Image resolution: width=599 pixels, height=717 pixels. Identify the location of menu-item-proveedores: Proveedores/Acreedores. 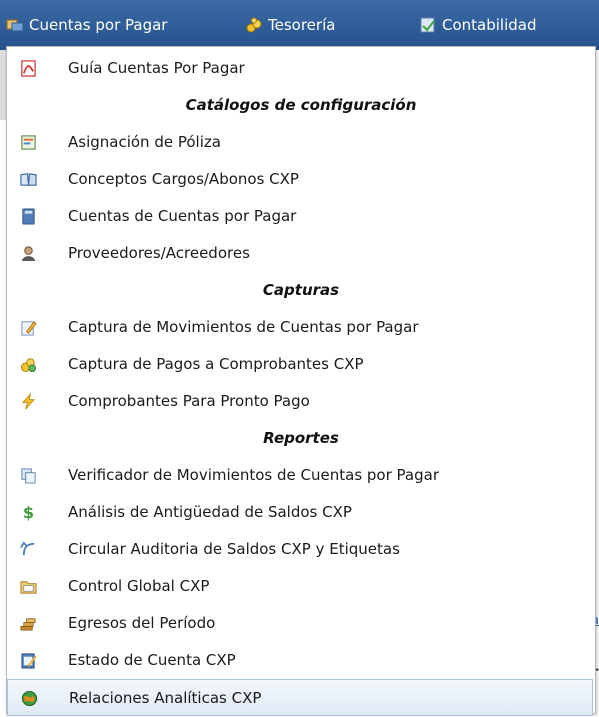
(301, 253).